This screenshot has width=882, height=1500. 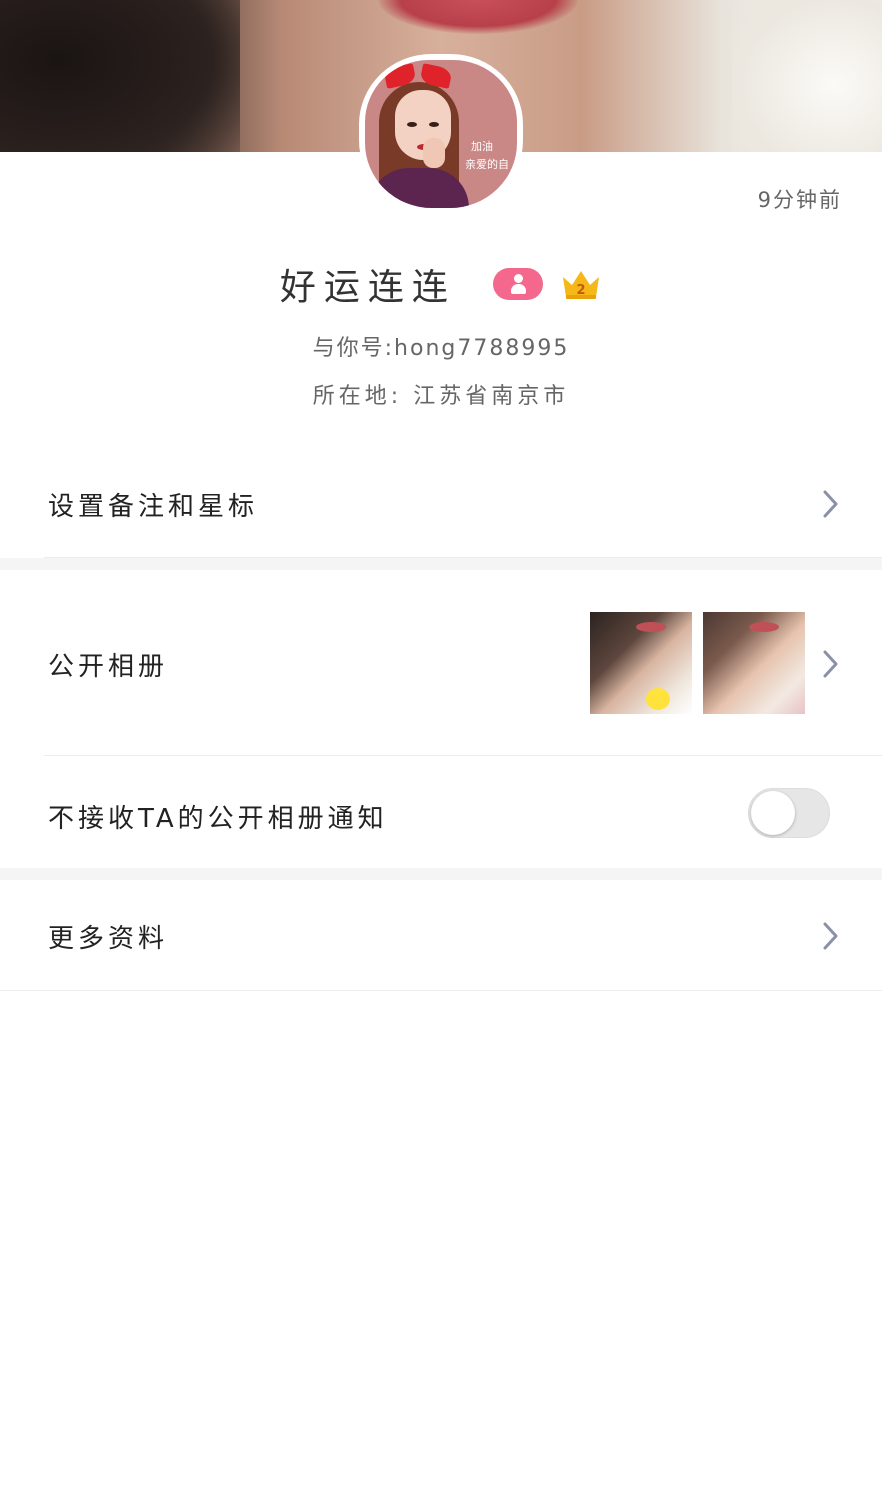 What do you see at coordinates (441, 935) in the screenshot?
I see `more-info-row: 更多资料` at bounding box center [441, 935].